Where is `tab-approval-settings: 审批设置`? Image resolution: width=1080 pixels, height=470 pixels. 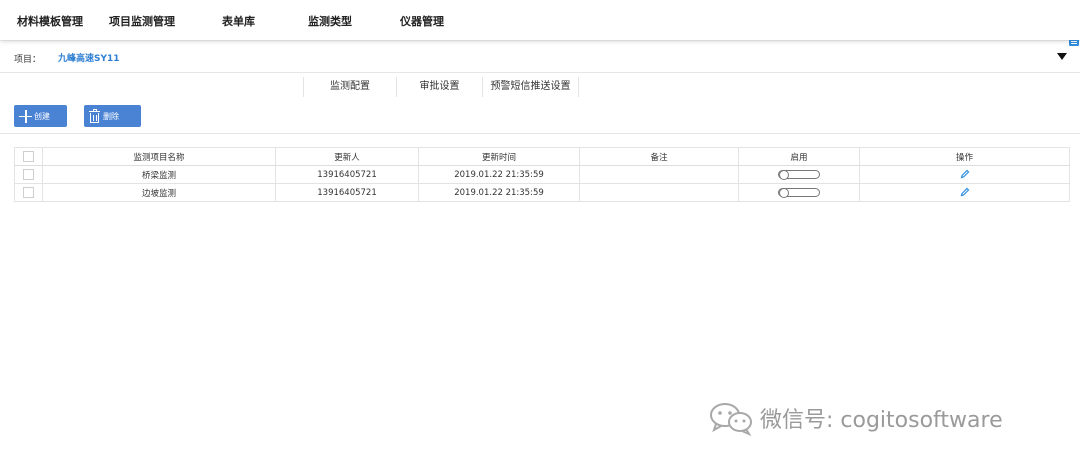
tab-approval-settings: 审批设置 is located at coordinates (440, 87).